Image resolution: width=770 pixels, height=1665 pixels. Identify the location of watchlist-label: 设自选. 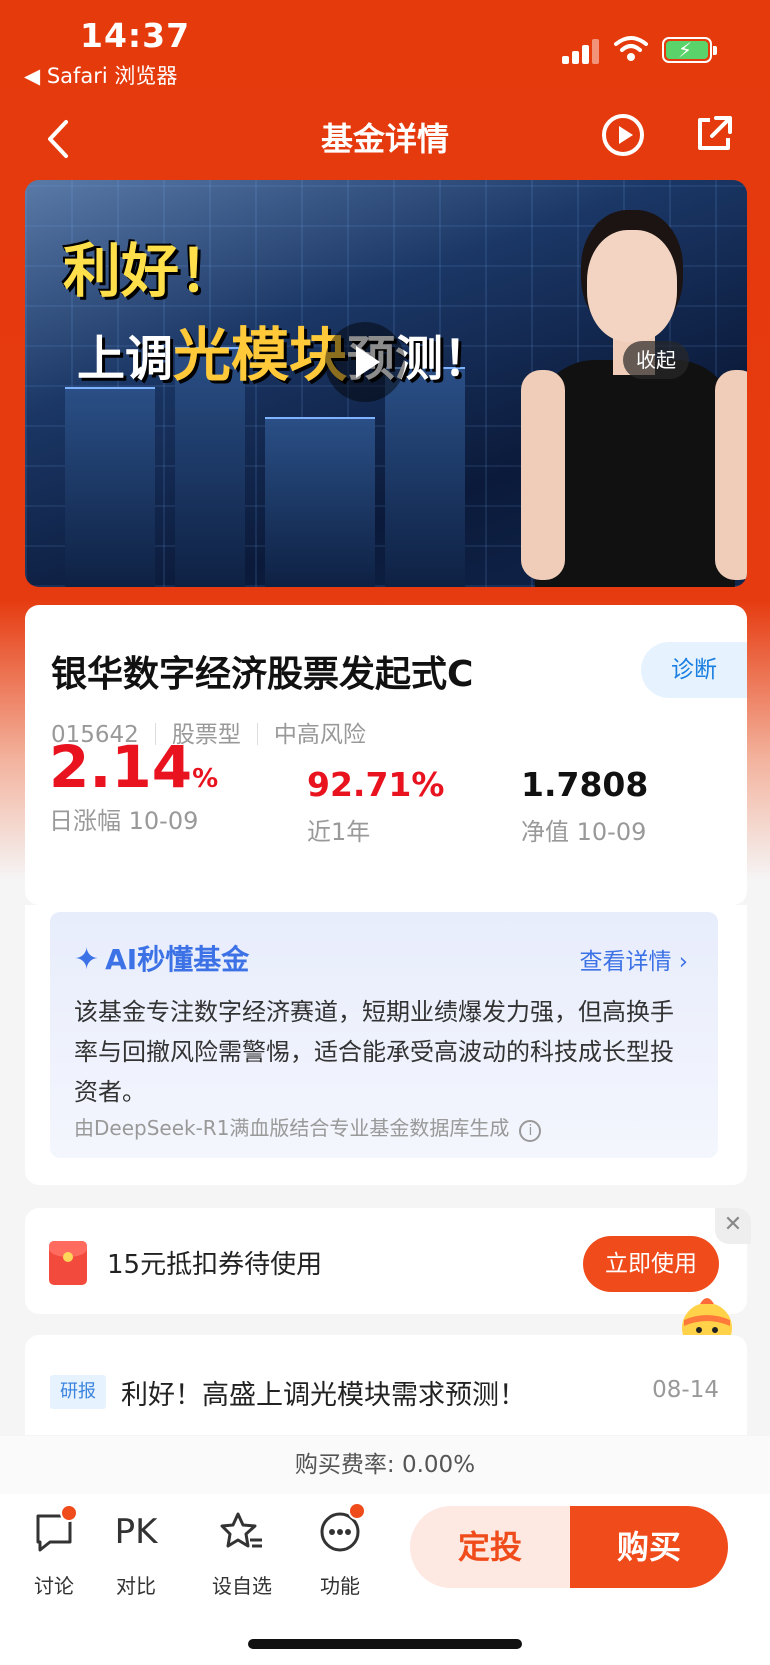
(242, 1586).